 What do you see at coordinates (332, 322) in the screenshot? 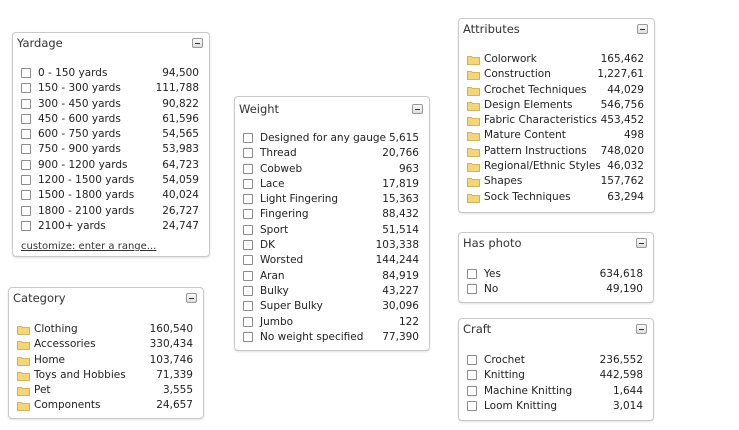
I see `filter-option: Jumbo 122` at bounding box center [332, 322].